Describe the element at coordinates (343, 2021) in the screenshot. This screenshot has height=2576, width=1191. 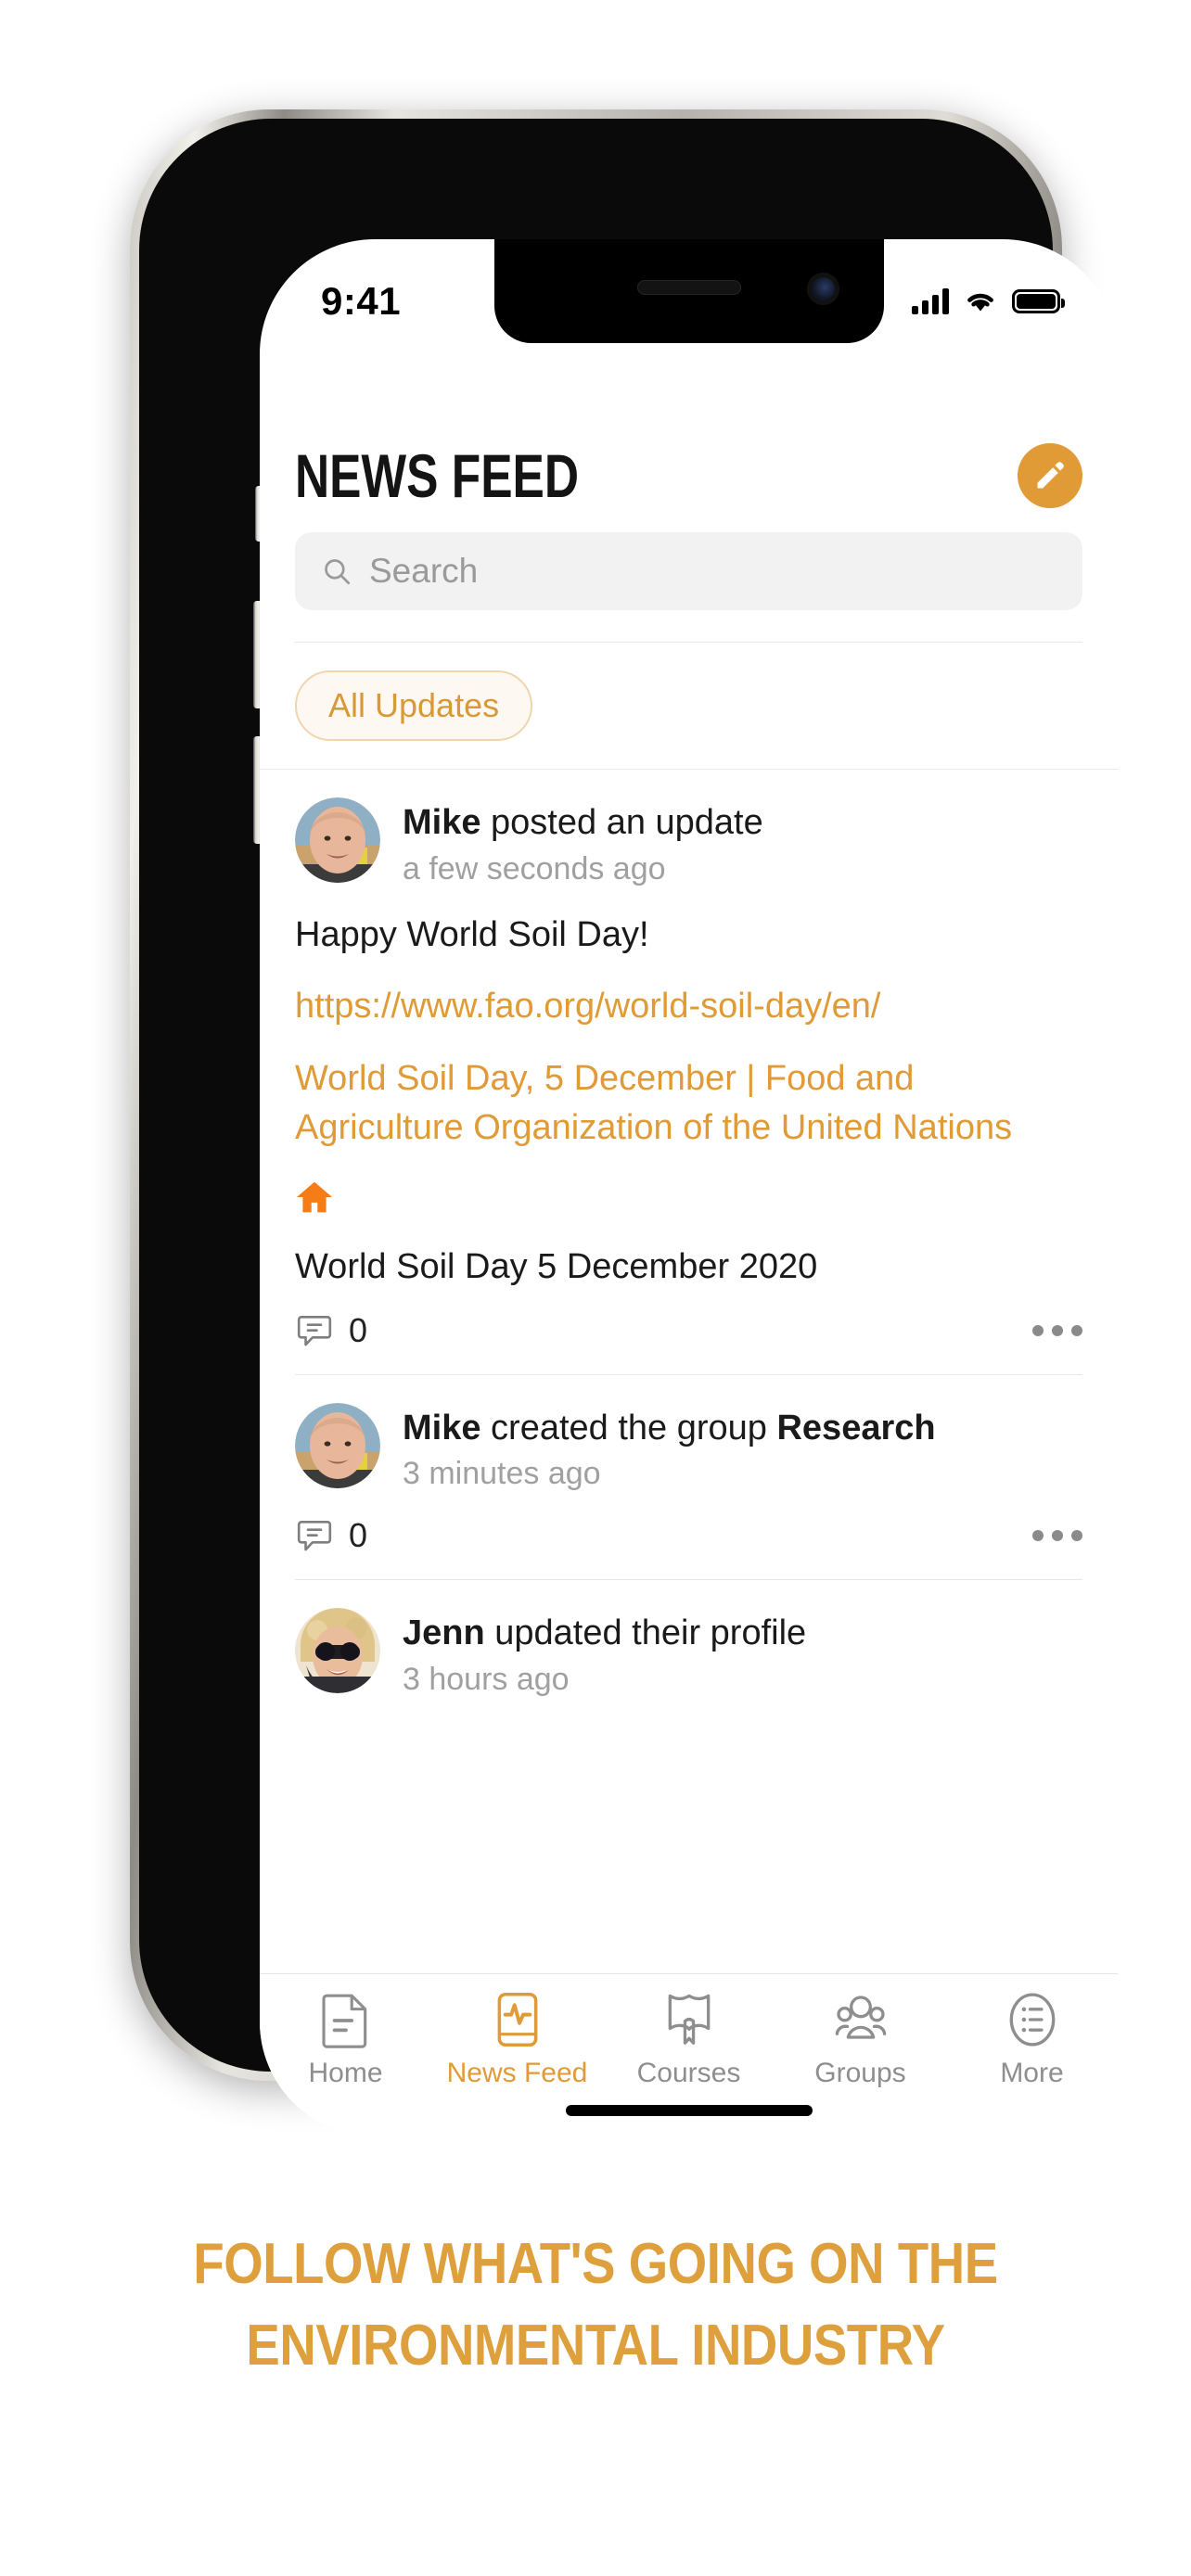
I see `document-page-icon` at that location.